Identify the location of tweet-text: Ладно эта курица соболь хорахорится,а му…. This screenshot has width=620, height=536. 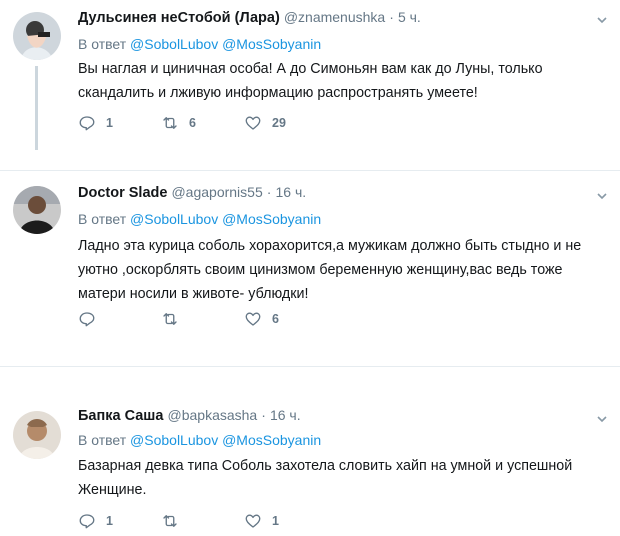
(338, 270).